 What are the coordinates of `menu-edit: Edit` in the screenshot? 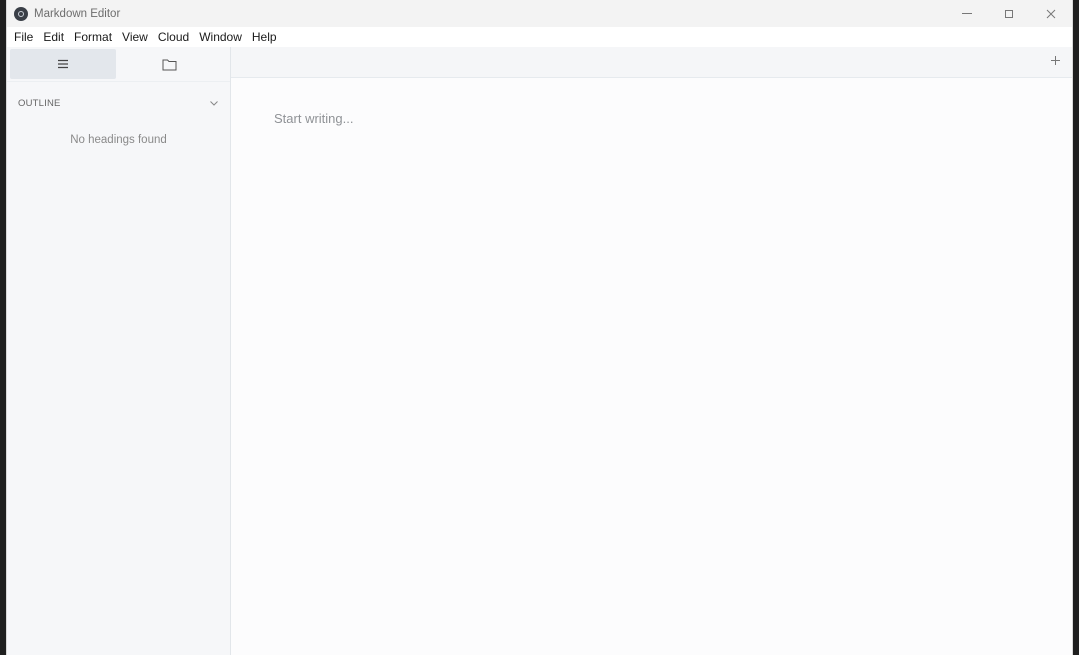 It's located at (53, 37).